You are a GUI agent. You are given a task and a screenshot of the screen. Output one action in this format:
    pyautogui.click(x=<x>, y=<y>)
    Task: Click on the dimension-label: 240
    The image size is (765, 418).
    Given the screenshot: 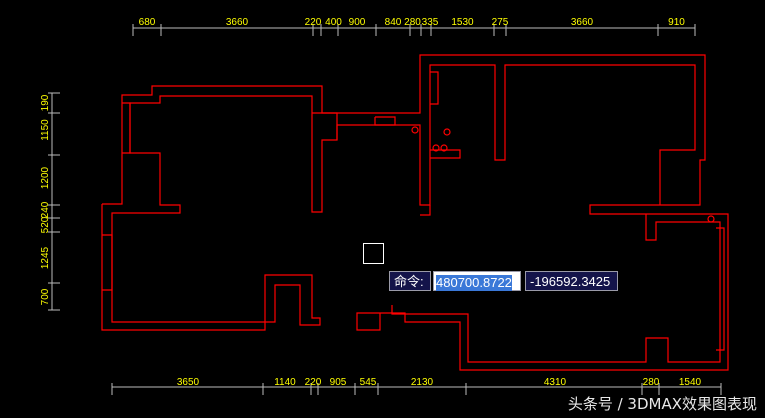 What is the action you would take?
    pyautogui.click(x=45, y=209)
    